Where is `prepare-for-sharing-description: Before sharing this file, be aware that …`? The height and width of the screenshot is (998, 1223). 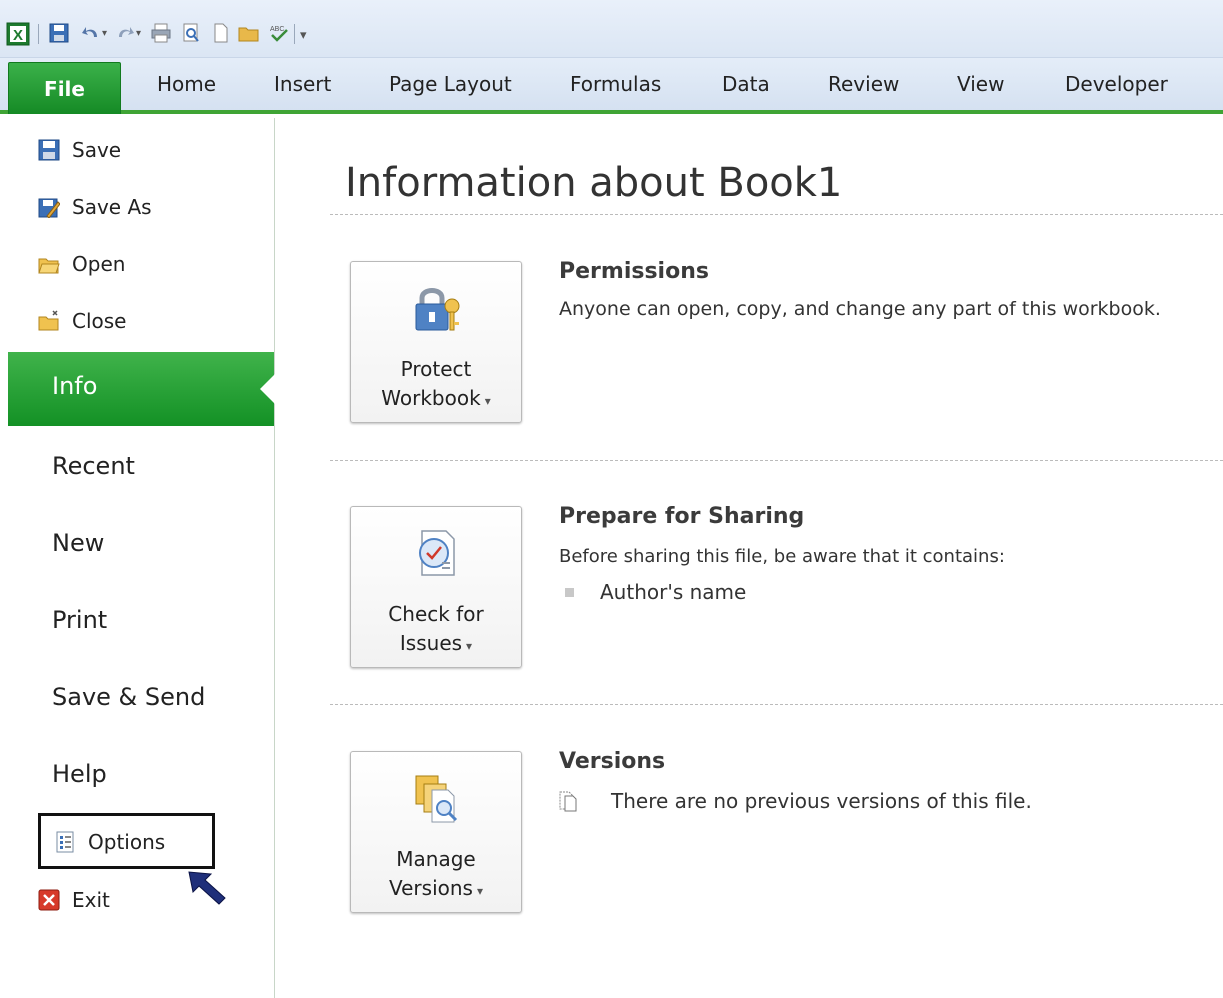
prepare-for-sharing-description: Before sharing this file, be aware that … is located at coordinates (782, 556).